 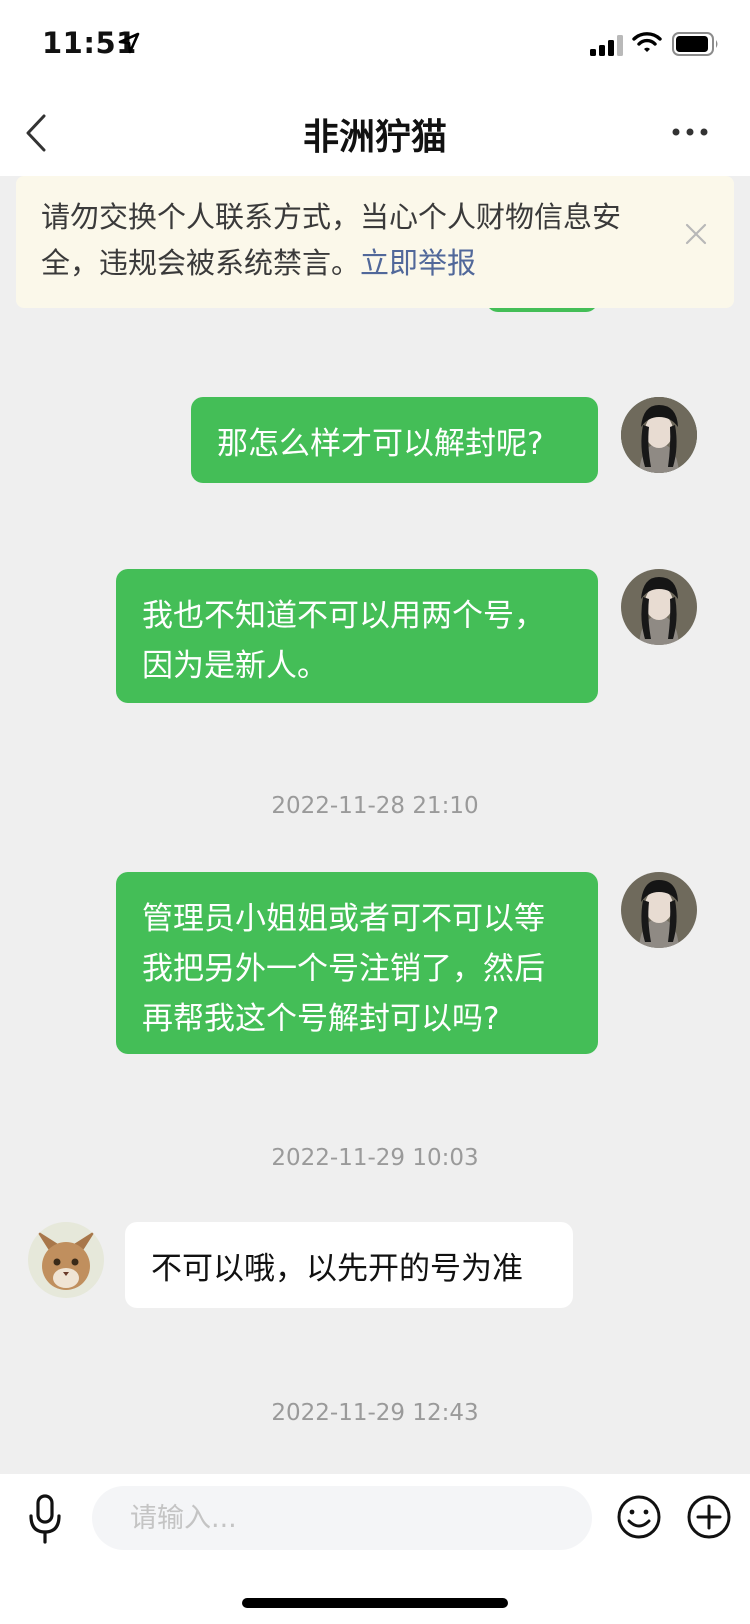 I want to click on message-text: 不可以哦，以先开的号为准, so click(x=337, y=1269).